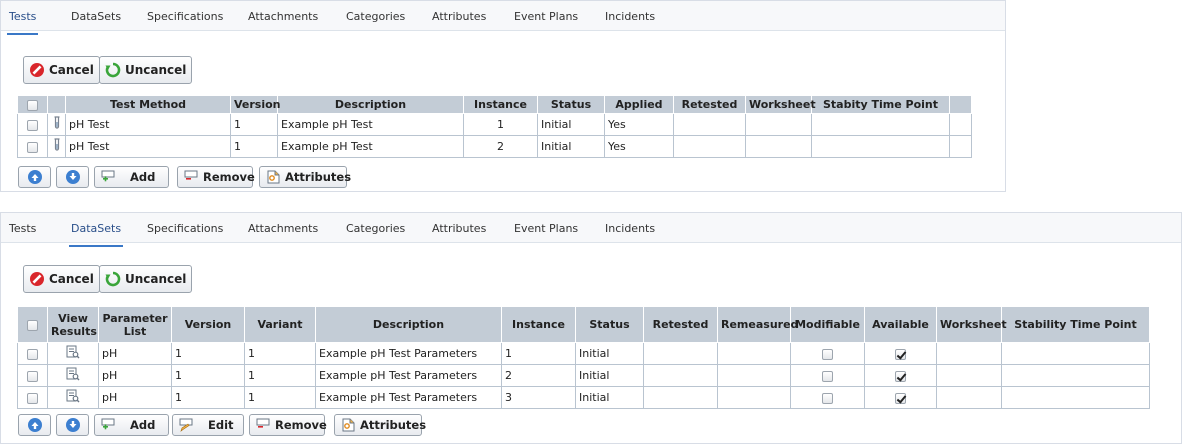 The image size is (1182, 445). I want to click on col-remeasured: Remeasured, so click(757, 324).